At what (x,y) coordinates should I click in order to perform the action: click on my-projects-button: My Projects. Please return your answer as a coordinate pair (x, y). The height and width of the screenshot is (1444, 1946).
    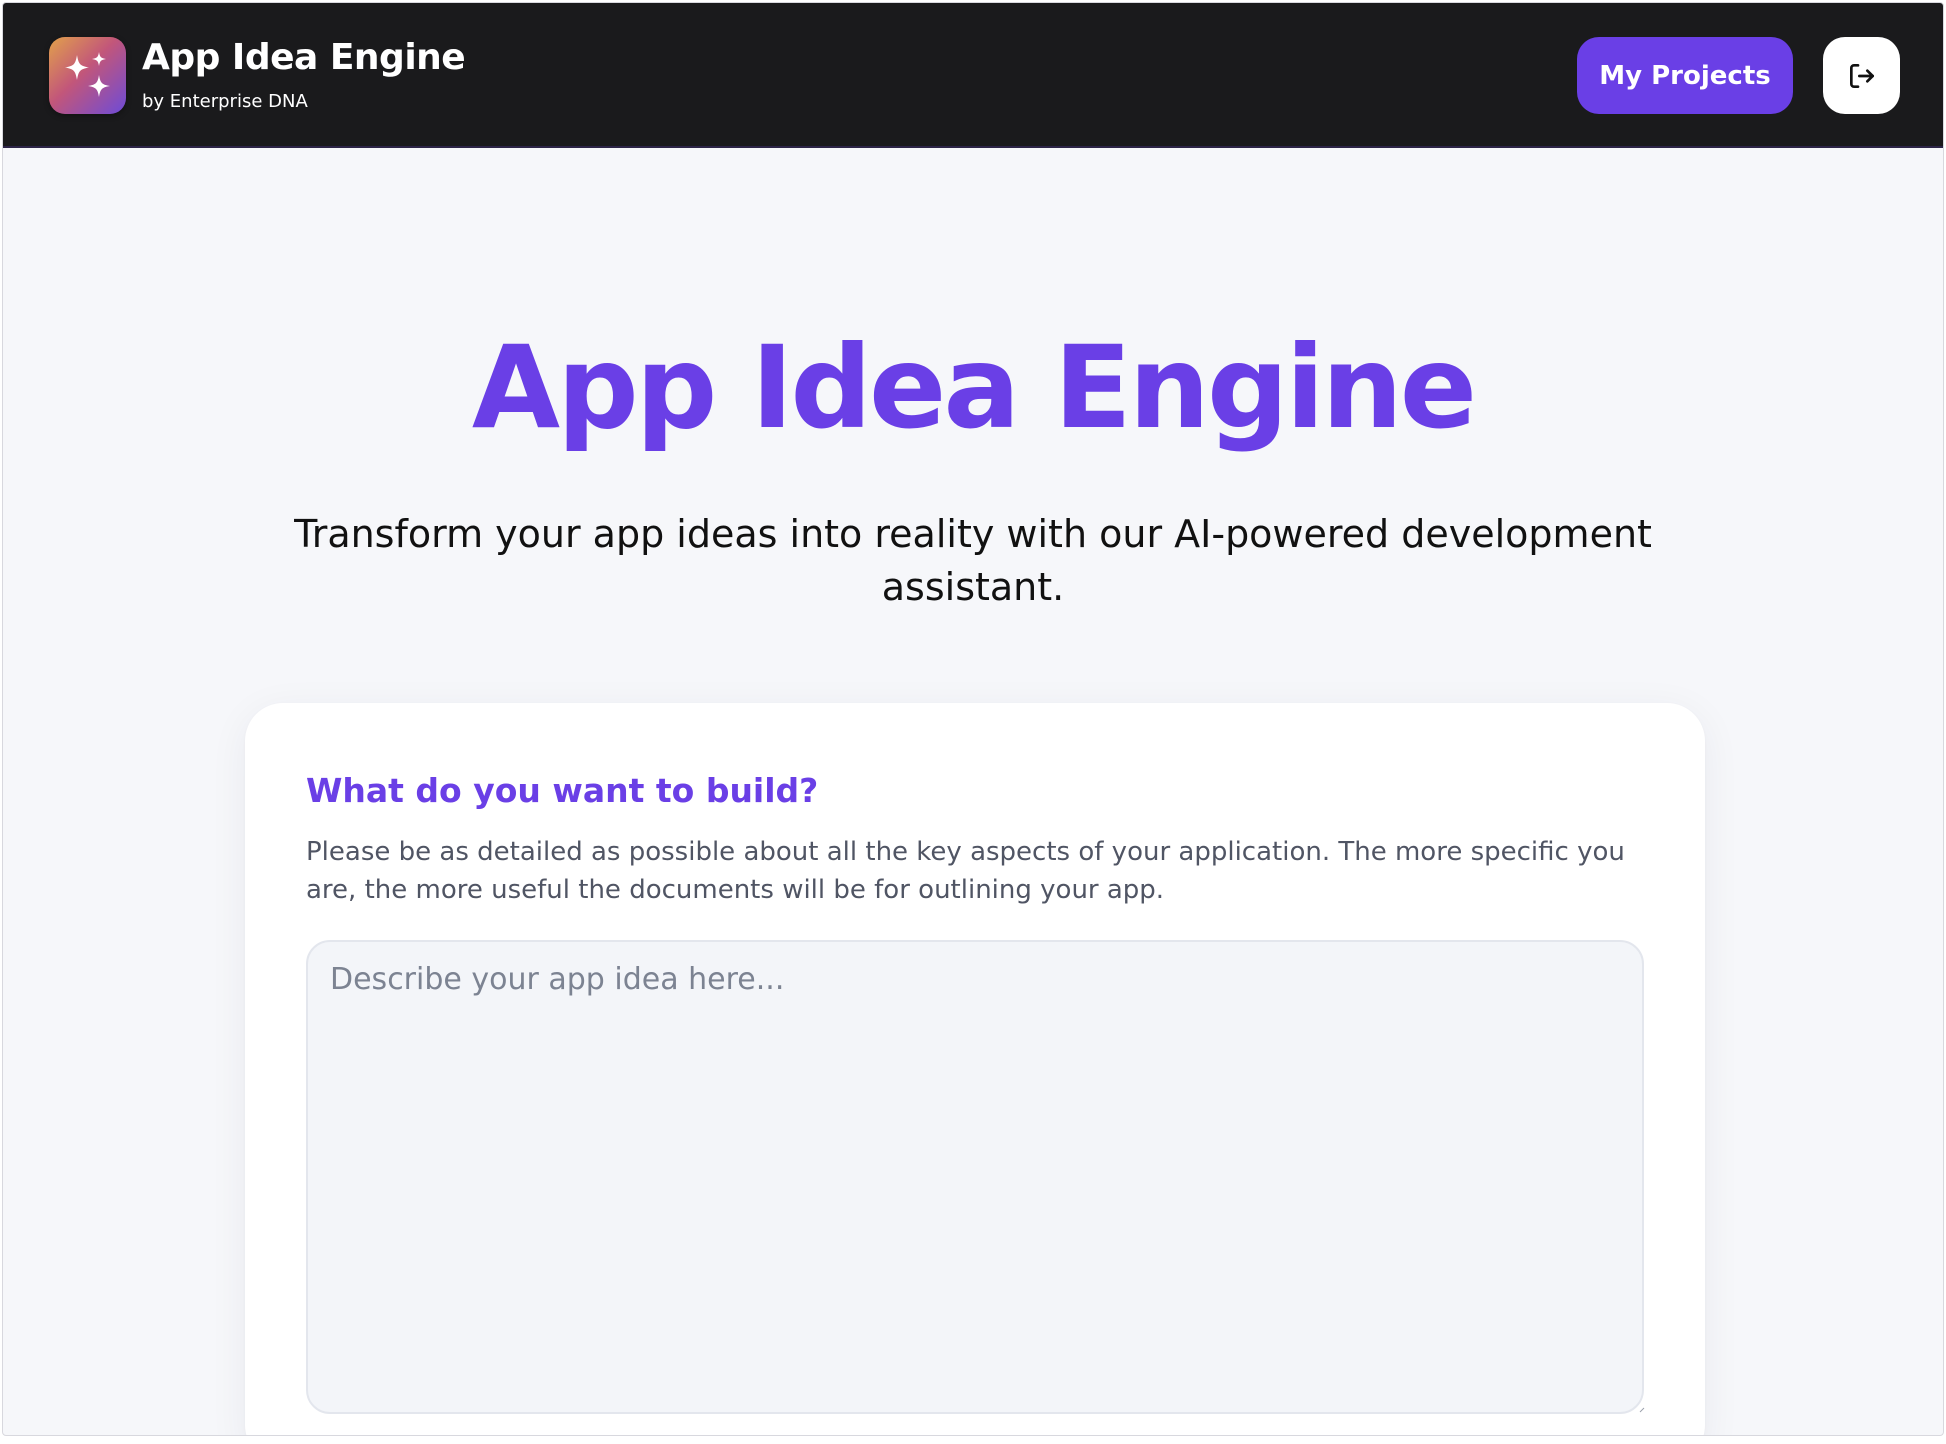
    Looking at the image, I should click on (1685, 75).